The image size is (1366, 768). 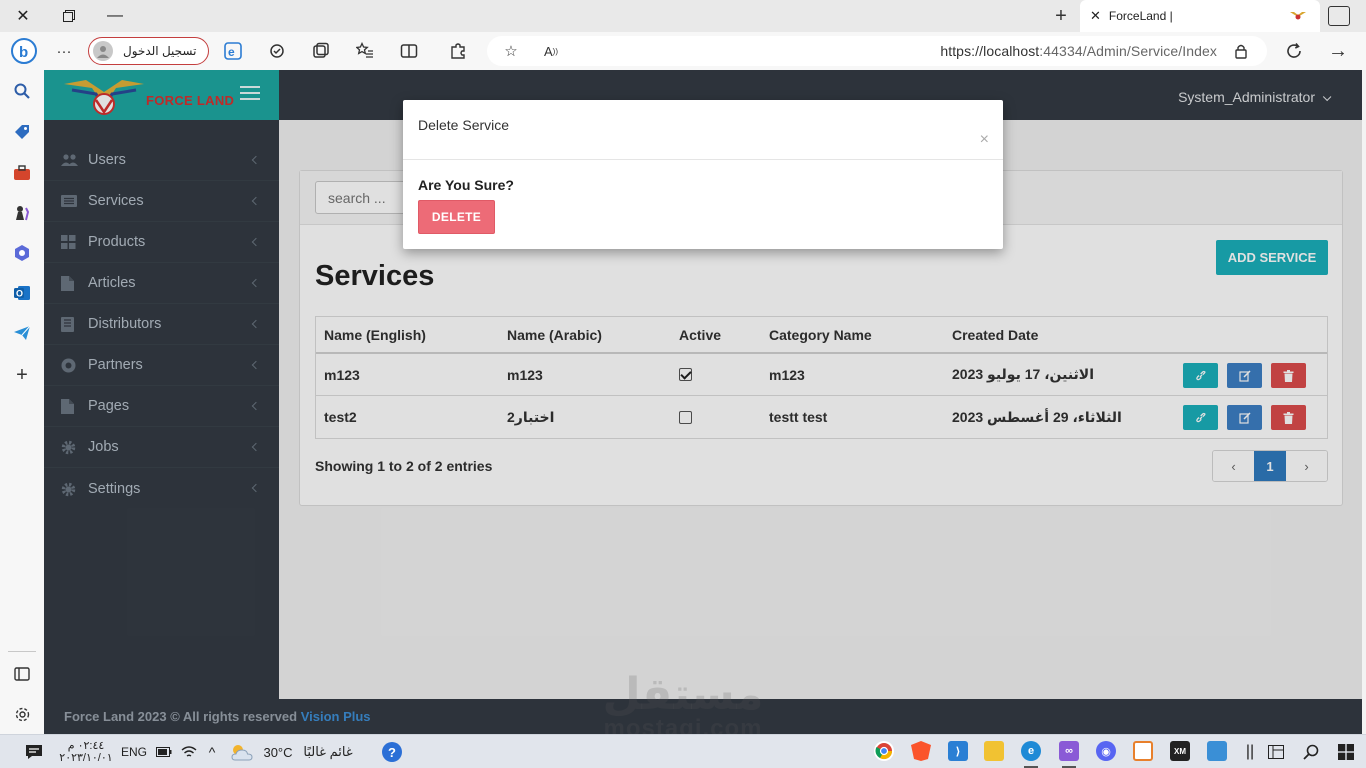 What do you see at coordinates (22, 651) in the screenshot?
I see `rail-divider` at bounding box center [22, 651].